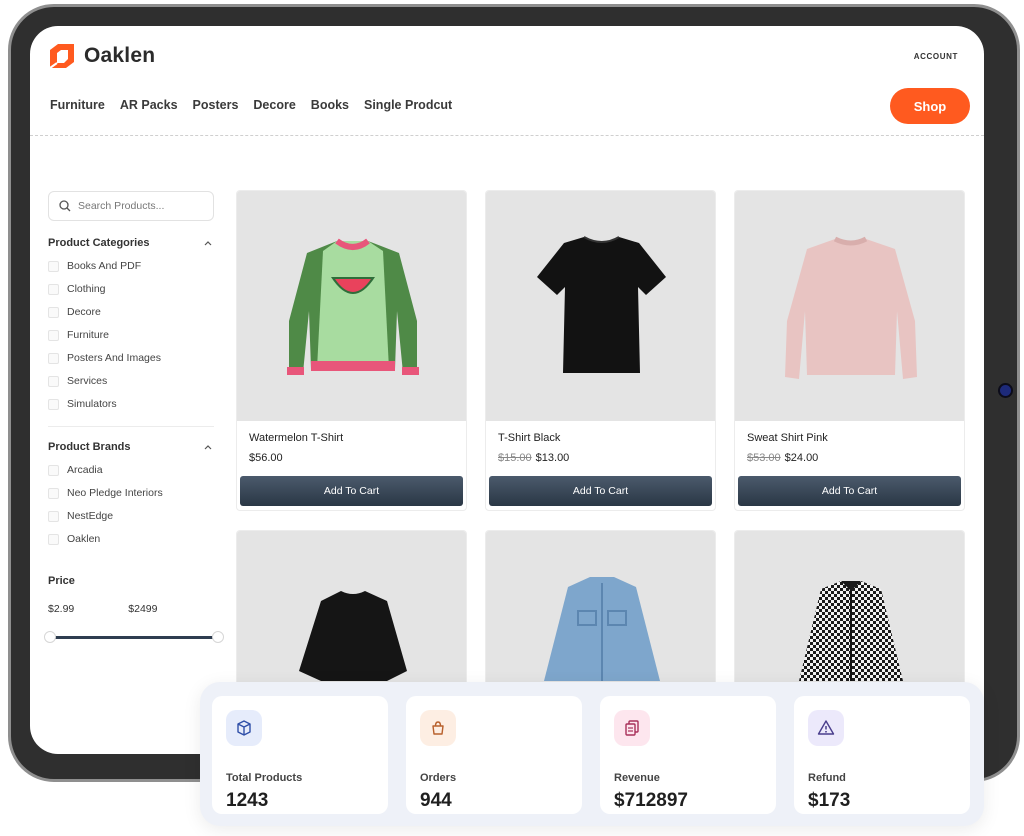 The width and height of the screenshot is (1024, 836). Describe the element at coordinates (89, 447) in the screenshot. I see `brands-title: Product Brands` at that location.